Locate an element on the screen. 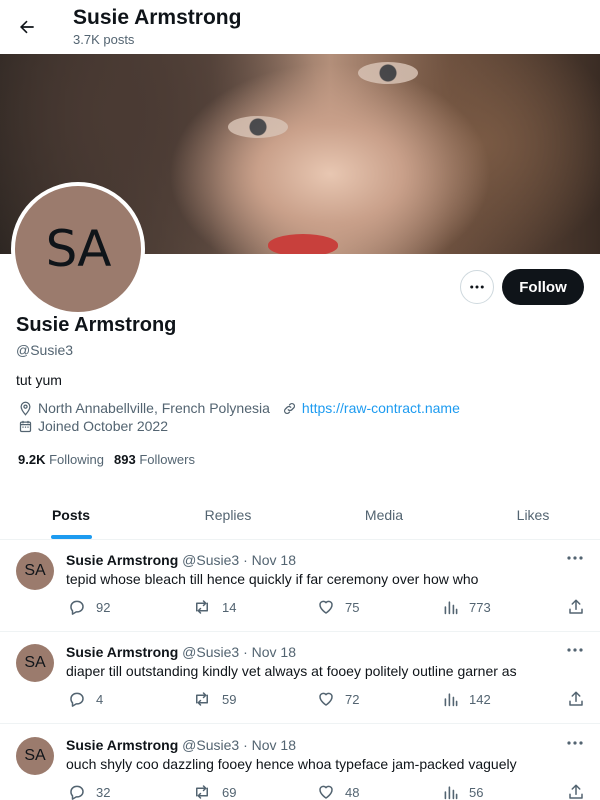 This screenshot has width=600, height=800. avatar-initials: SA is located at coordinates (78, 249).